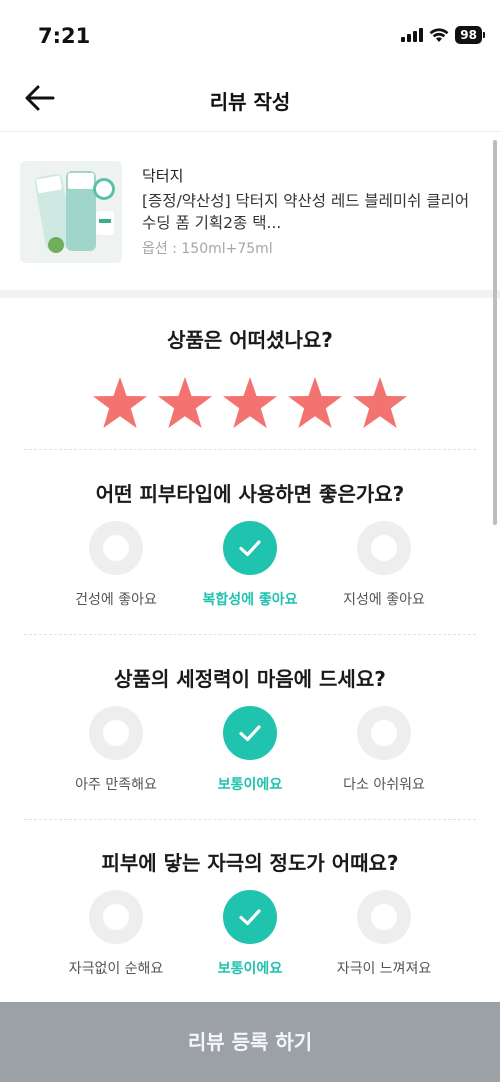  I want to click on nav-bar: 리뷰 작성, so click(250, 97).